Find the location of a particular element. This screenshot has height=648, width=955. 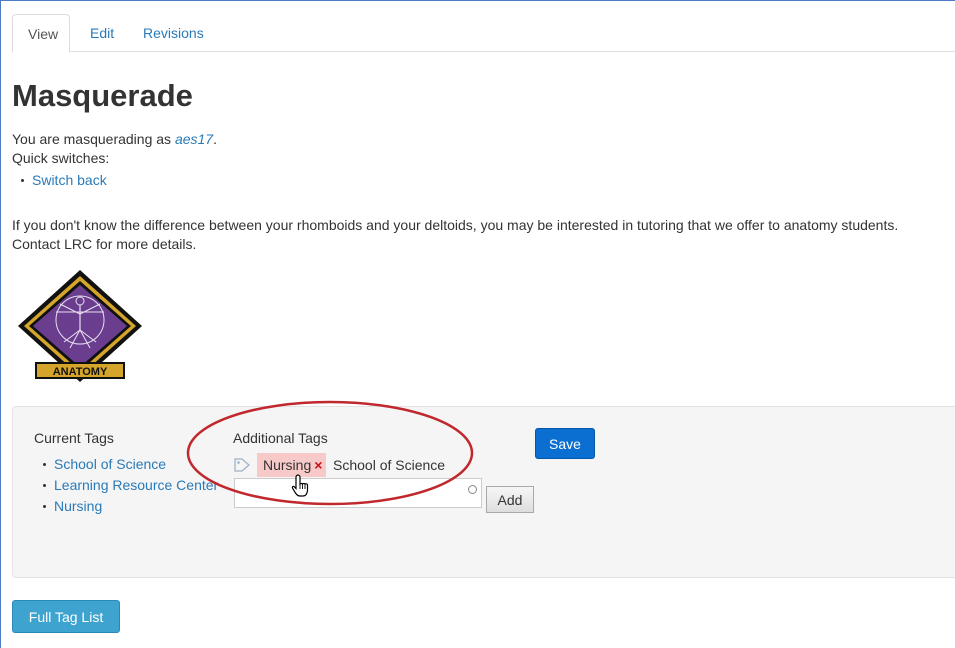

quick-switch-item: Switch back is located at coordinates (61, 180).